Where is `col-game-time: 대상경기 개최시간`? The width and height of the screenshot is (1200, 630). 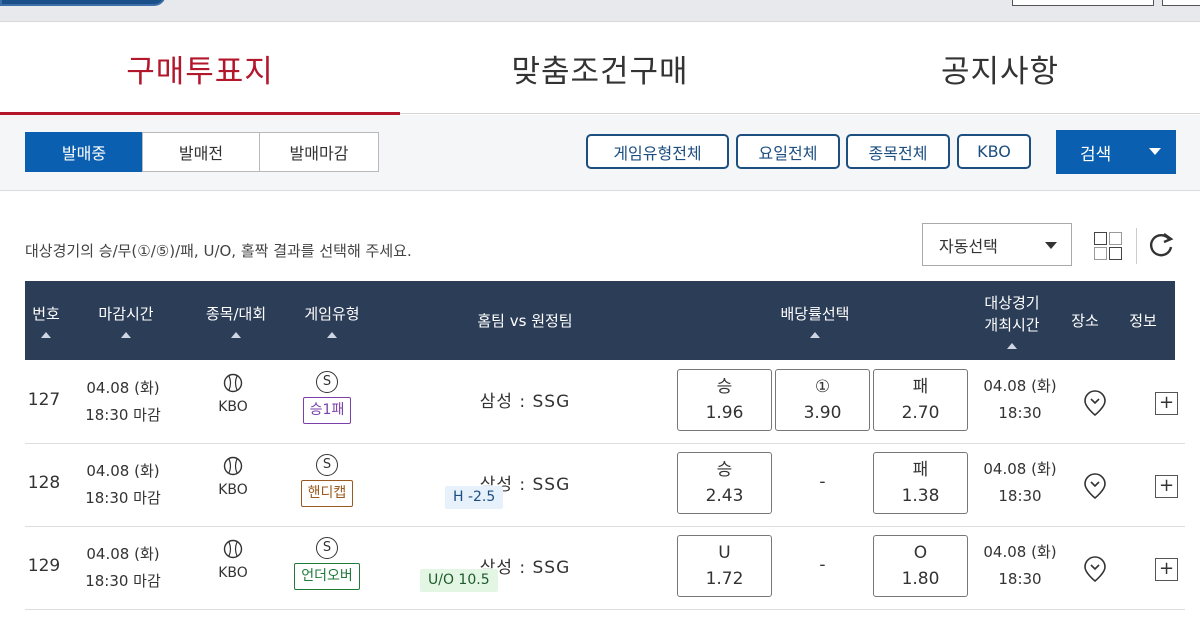
col-game-time: 대상경기 개최시간 is located at coordinates (1012, 320).